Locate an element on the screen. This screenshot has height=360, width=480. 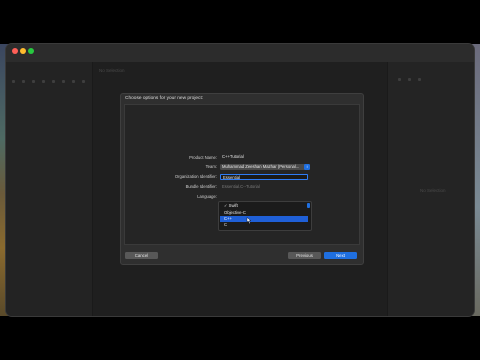
inspector-help-icon is located at coordinates (419, 79).